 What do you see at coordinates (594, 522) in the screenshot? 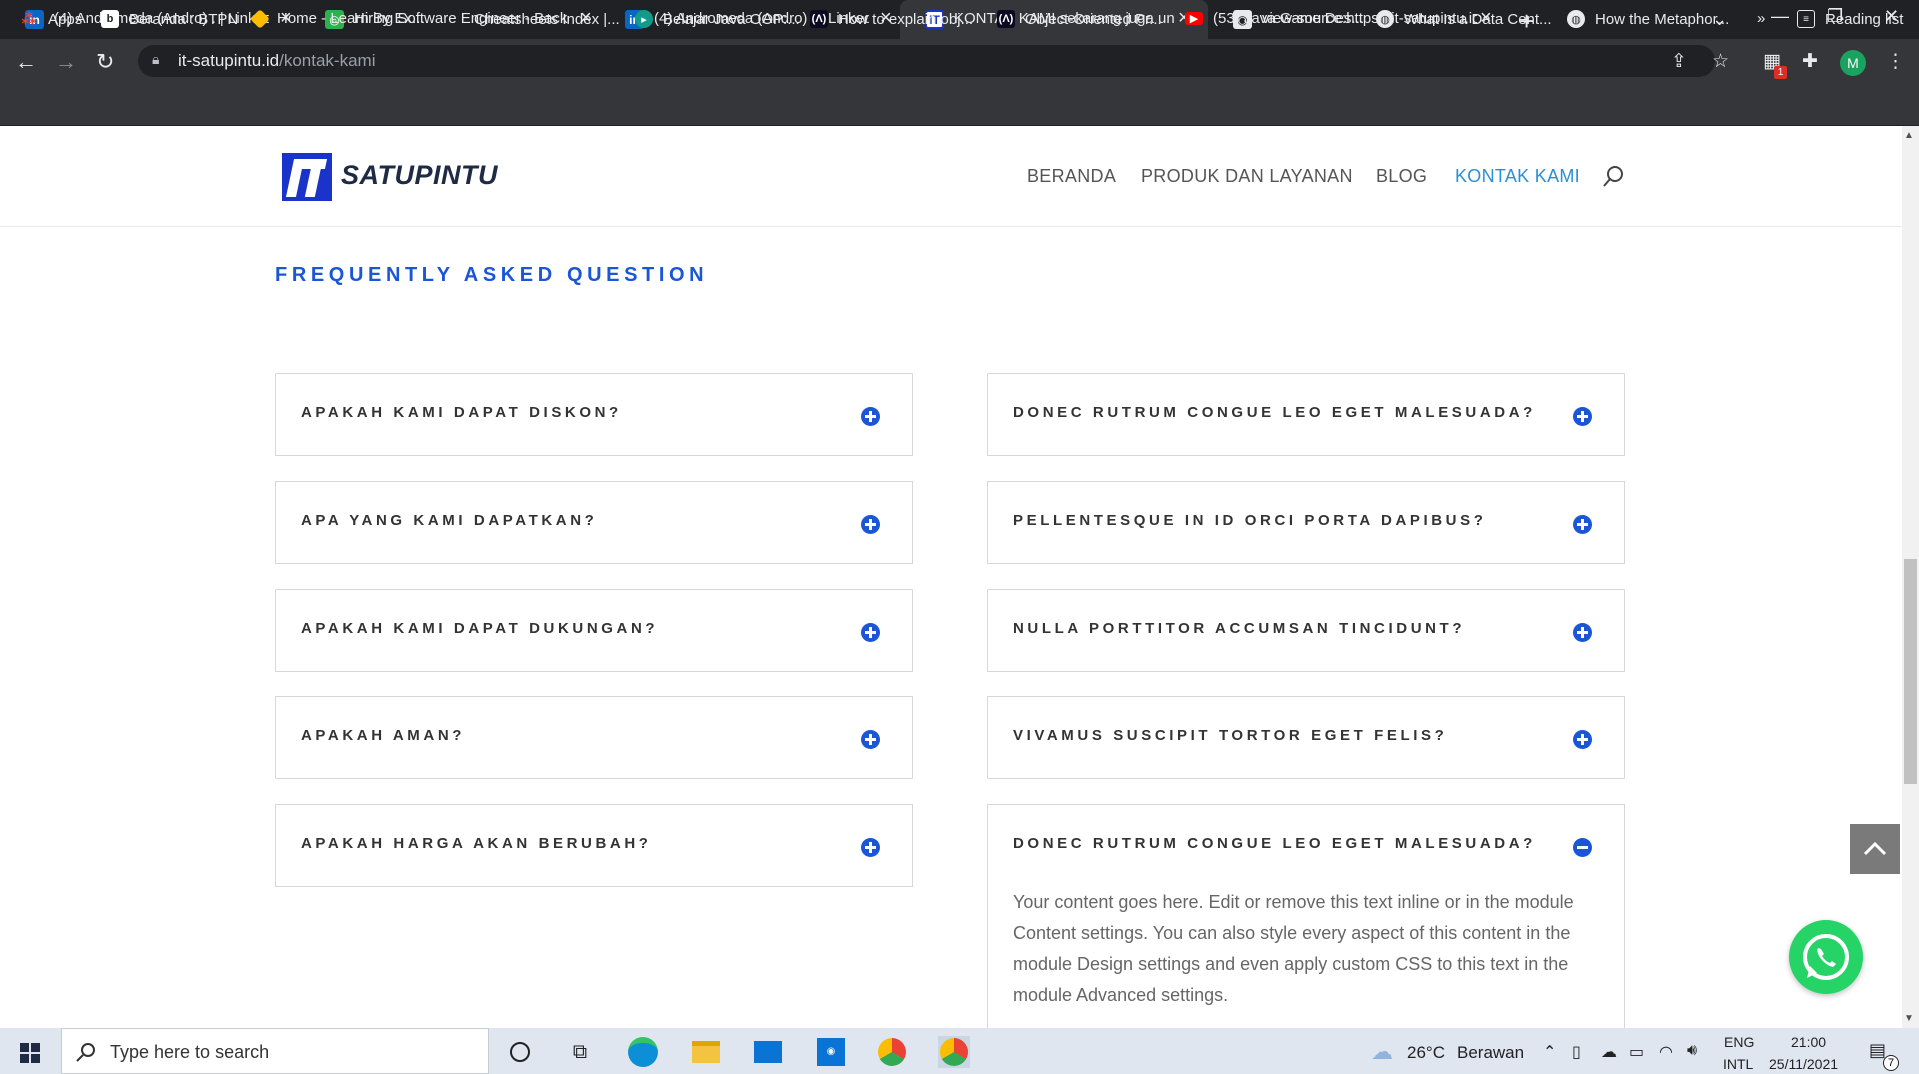
I see `faq-item: APA YANG KAMI DAPATKAN?` at bounding box center [594, 522].